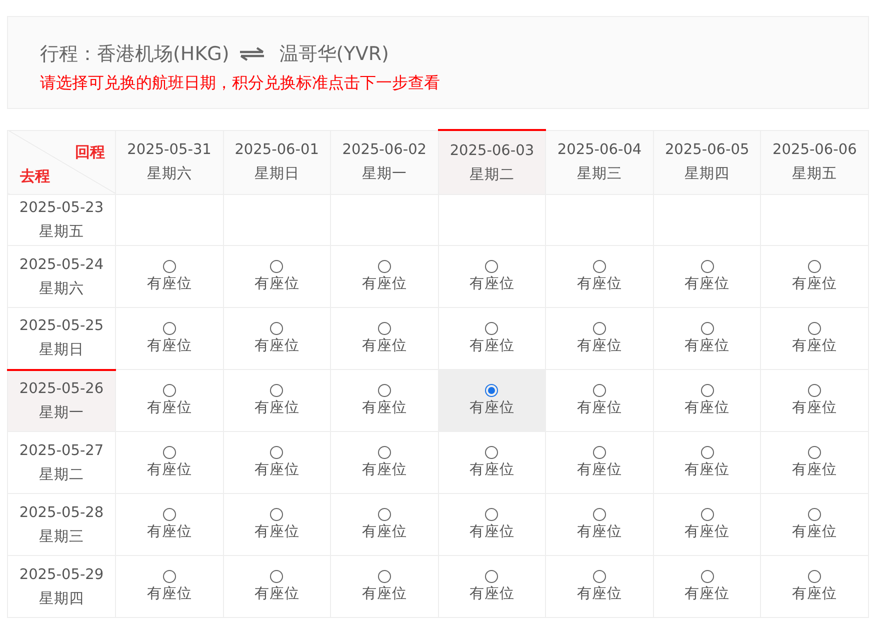 The image size is (870, 642). I want to click on selected-cell: 有座位, so click(492, 401).